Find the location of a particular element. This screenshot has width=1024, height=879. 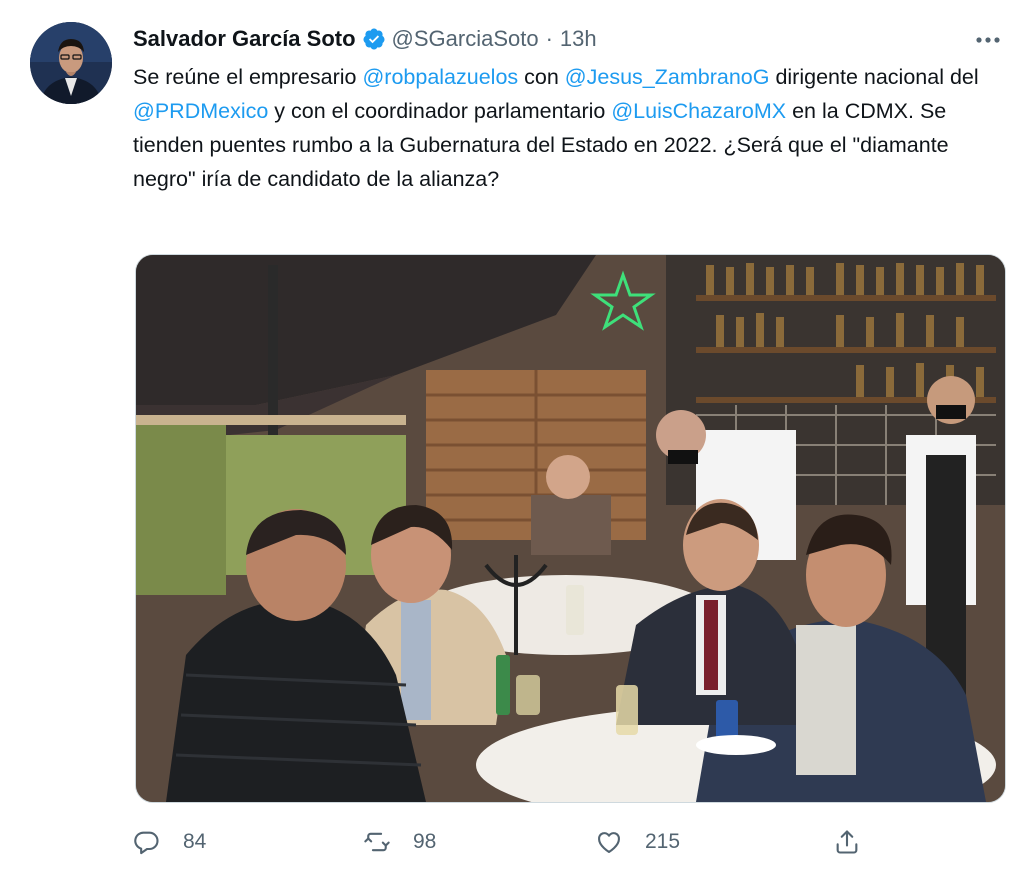

mention-link-robpalazuelos: @robpalazuelos is located at coordinates (440, 77).